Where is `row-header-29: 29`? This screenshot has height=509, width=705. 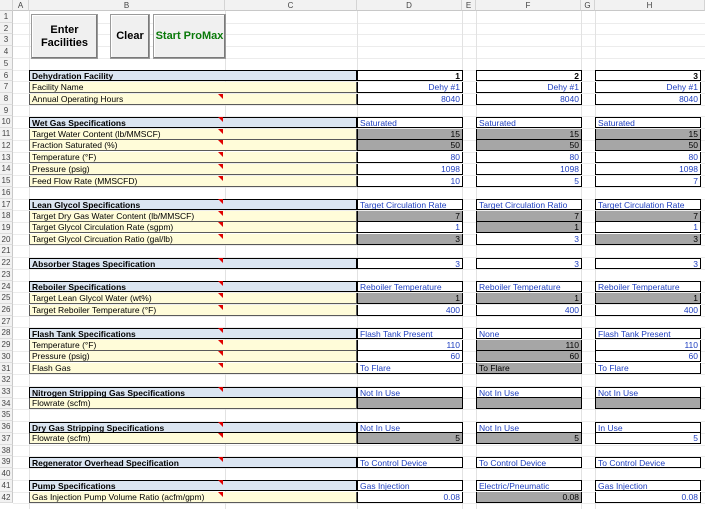
row-header-29: 29 is located at coordinates (6, 345).